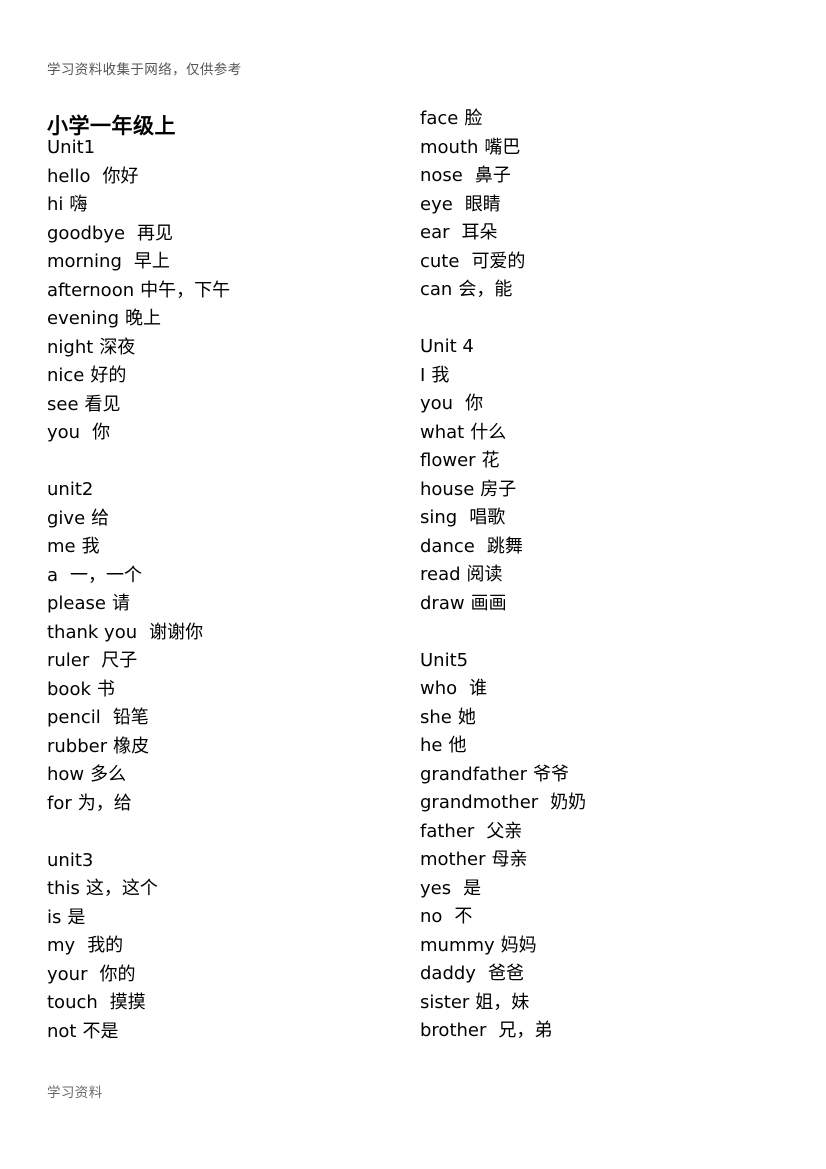 This screenshot has width=826, height=1169. What do you see at coordinates (600, 175) in the screenshot?
I see `vocabulary-entry: nose 鼻子` at bounding box center [600, 175].